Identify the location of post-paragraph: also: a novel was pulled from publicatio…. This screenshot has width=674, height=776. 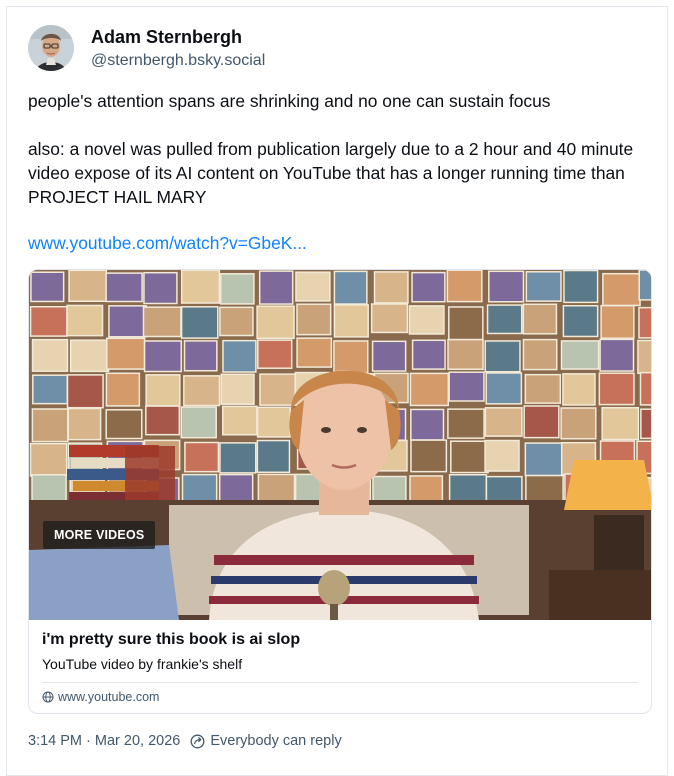
(331, 173).